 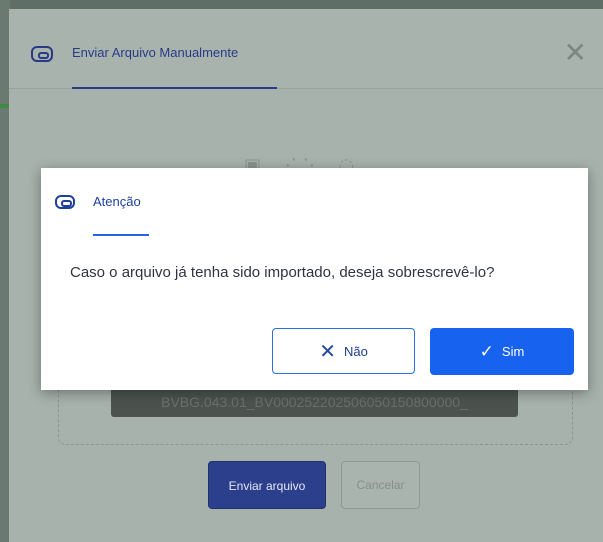 I want to click on dialog-title-underline, so click(x=121, y=235).